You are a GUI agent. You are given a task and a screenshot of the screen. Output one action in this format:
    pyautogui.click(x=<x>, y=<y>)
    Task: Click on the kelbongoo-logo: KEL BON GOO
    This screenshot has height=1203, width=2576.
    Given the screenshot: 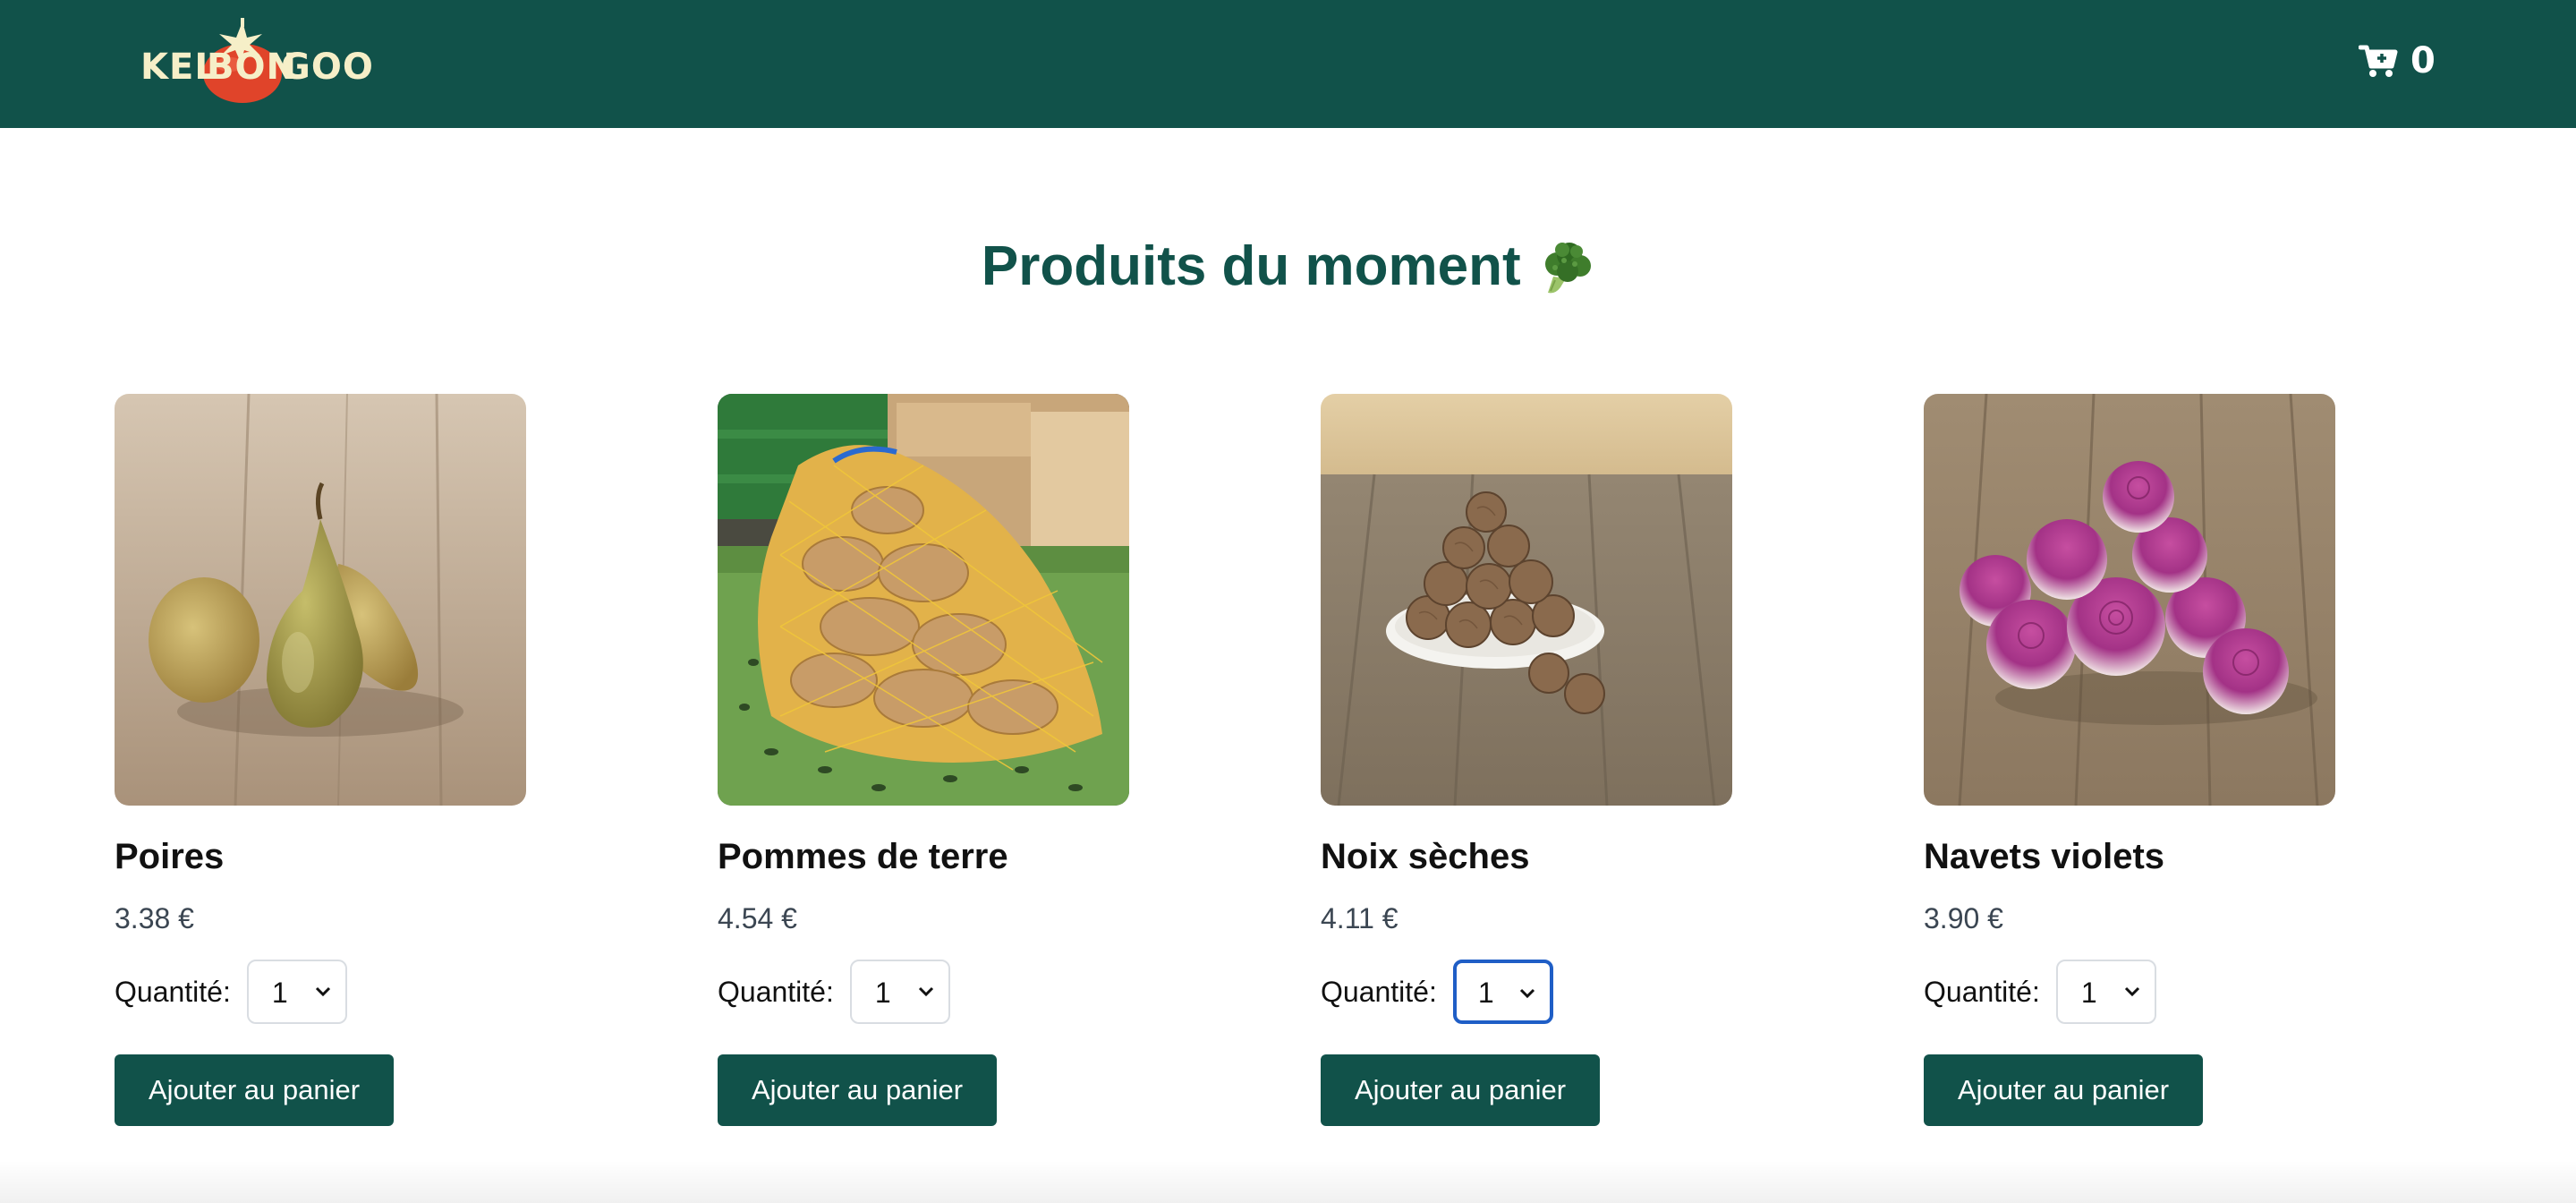 What is the action you would take?
    pyautogui.click(x=256, y=62)
    